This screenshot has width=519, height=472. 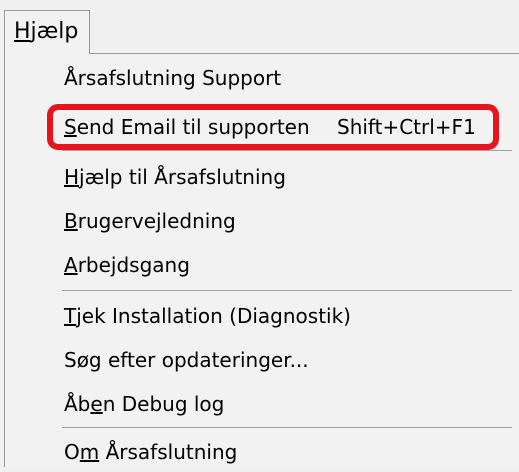 I want to click on menu-item-mnemonic: H, so click(x=72, y=177).